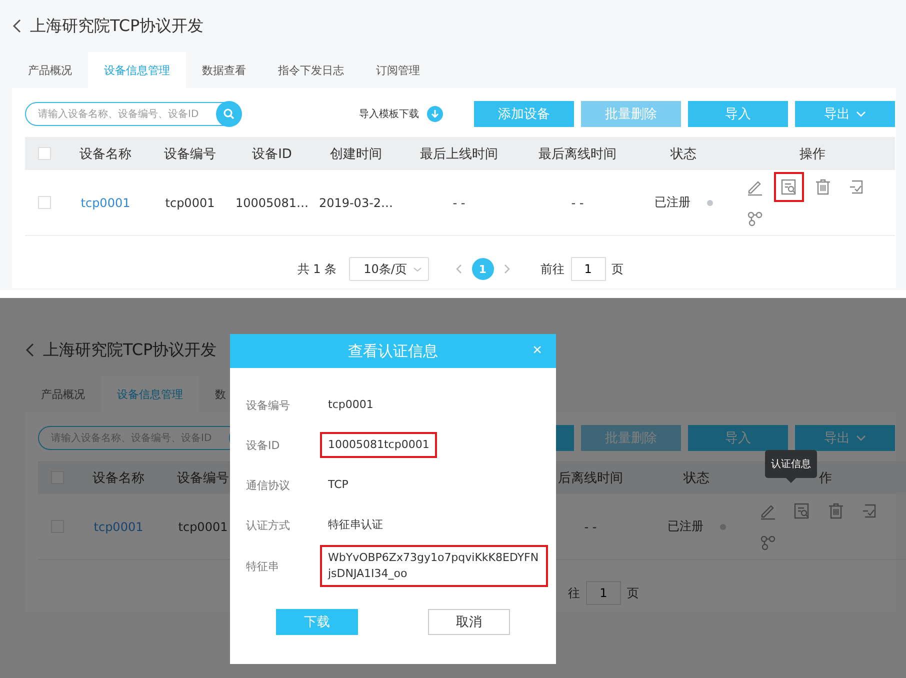 The image size is (906, 678). I want to click on tooltip: 认证信息, so click(791, 466).